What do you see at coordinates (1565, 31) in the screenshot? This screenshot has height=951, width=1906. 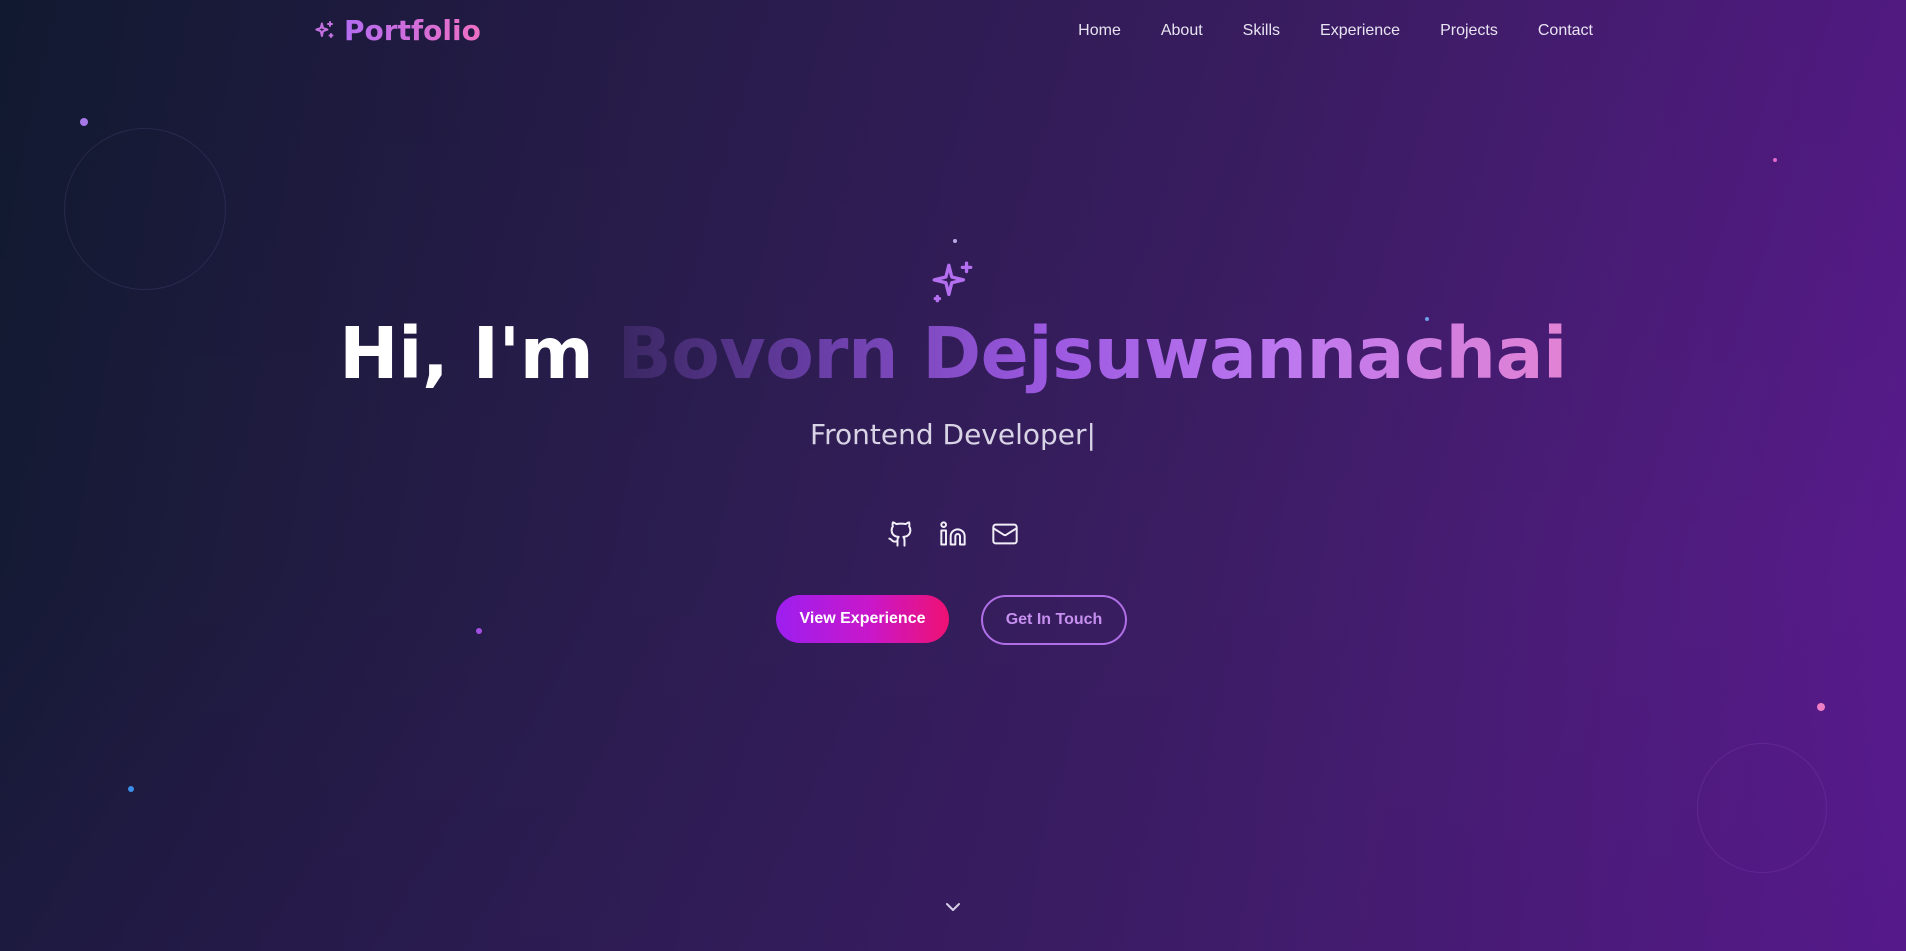 I see `nav-link-contact: Contact` at bounding box center [1565, 31].